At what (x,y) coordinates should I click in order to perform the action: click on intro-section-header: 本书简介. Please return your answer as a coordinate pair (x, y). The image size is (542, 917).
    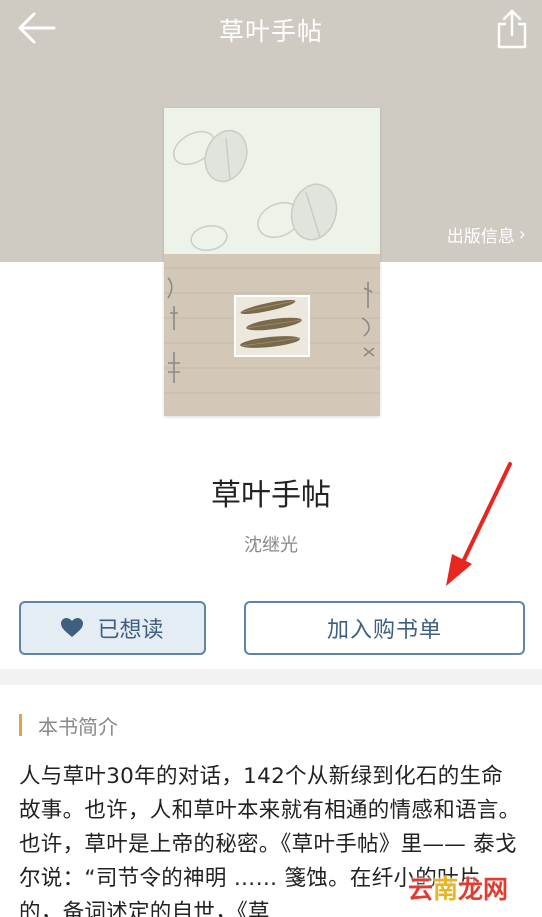
    Looking at the image, I should click on (68, 726).